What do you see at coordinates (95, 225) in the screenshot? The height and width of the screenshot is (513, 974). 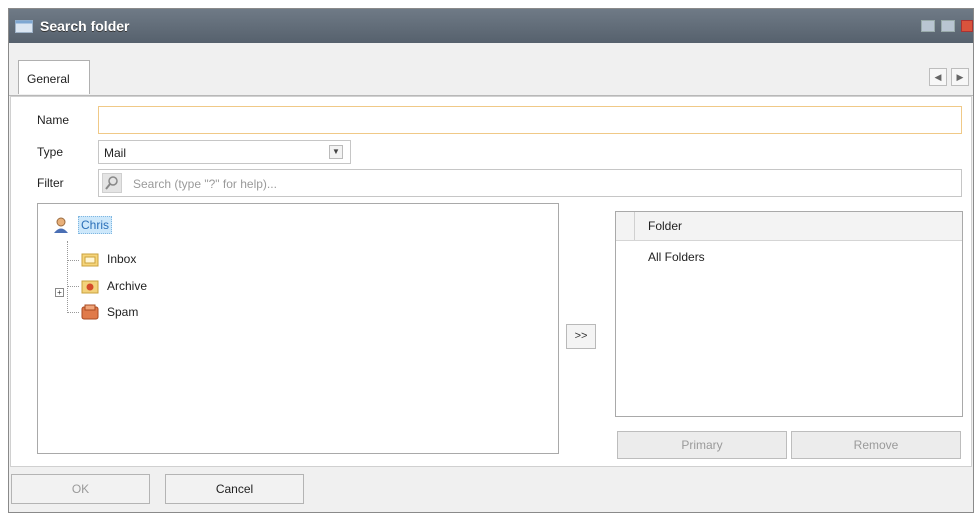 I see `tree-node-chris-label: Chris` at bounding box center [95, 225].